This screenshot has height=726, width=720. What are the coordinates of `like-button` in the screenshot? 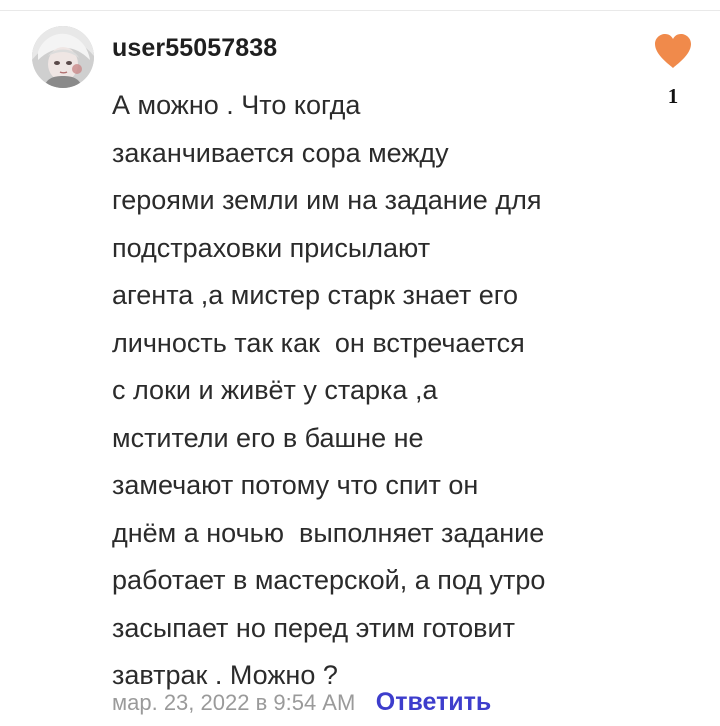 It's located at (673, 52).